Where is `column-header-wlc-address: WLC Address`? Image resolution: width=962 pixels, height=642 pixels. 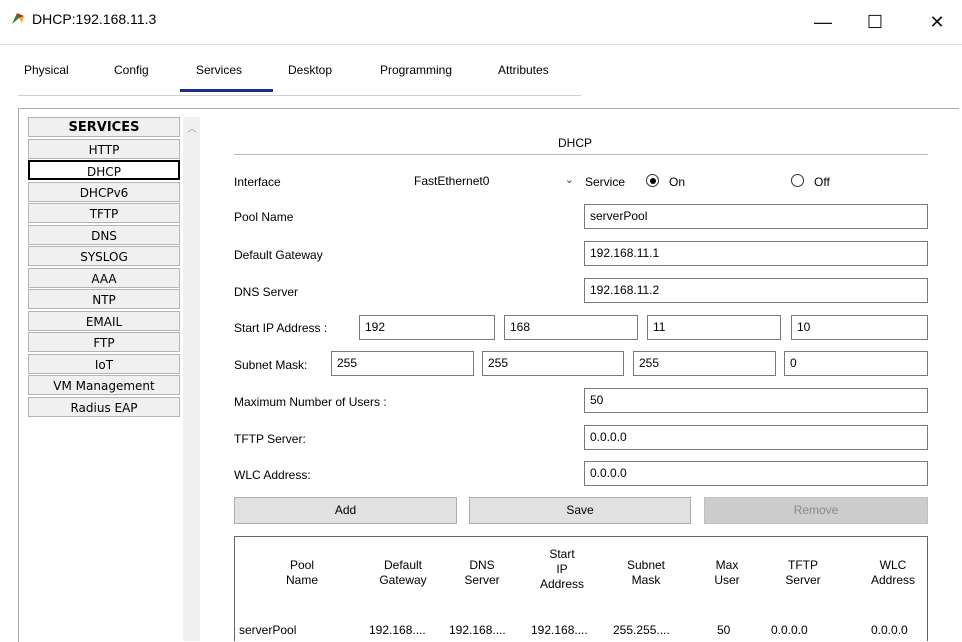
column-header-wlc-address: WLC Address is located at coordinates (893, 573).